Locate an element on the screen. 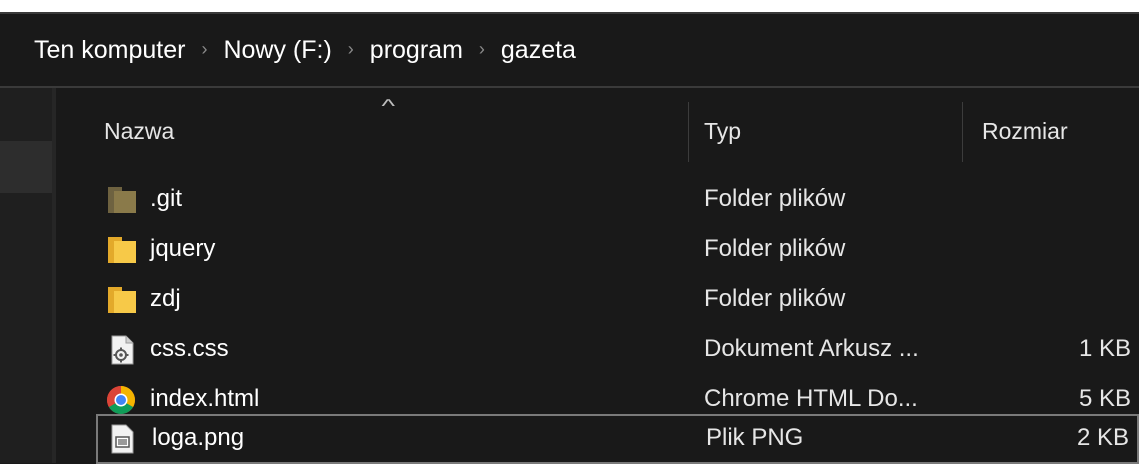 This screenshot has width=1139, height=464. file-row: jquery Folder plików is located at coordinates (617, 250).